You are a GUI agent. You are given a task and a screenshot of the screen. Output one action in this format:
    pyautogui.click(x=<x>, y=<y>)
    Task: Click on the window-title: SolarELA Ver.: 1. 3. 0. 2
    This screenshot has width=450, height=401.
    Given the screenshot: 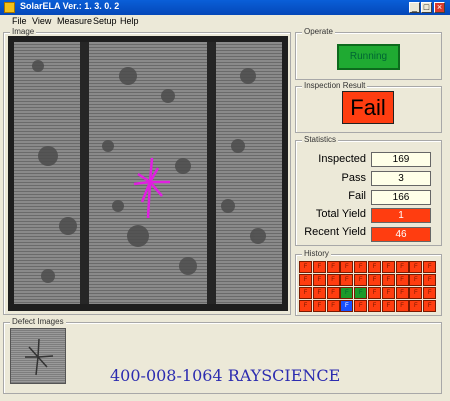 What is the action you would take?
    pyautogui.click(x=70, y=6)
    